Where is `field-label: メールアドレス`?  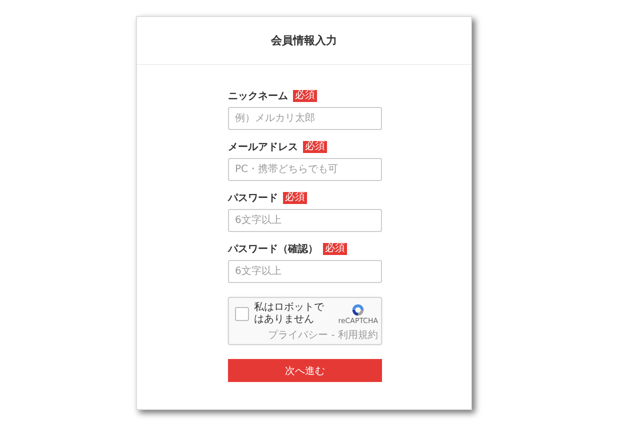
field-label: メールアドレス is located at coordinates (263, 147).